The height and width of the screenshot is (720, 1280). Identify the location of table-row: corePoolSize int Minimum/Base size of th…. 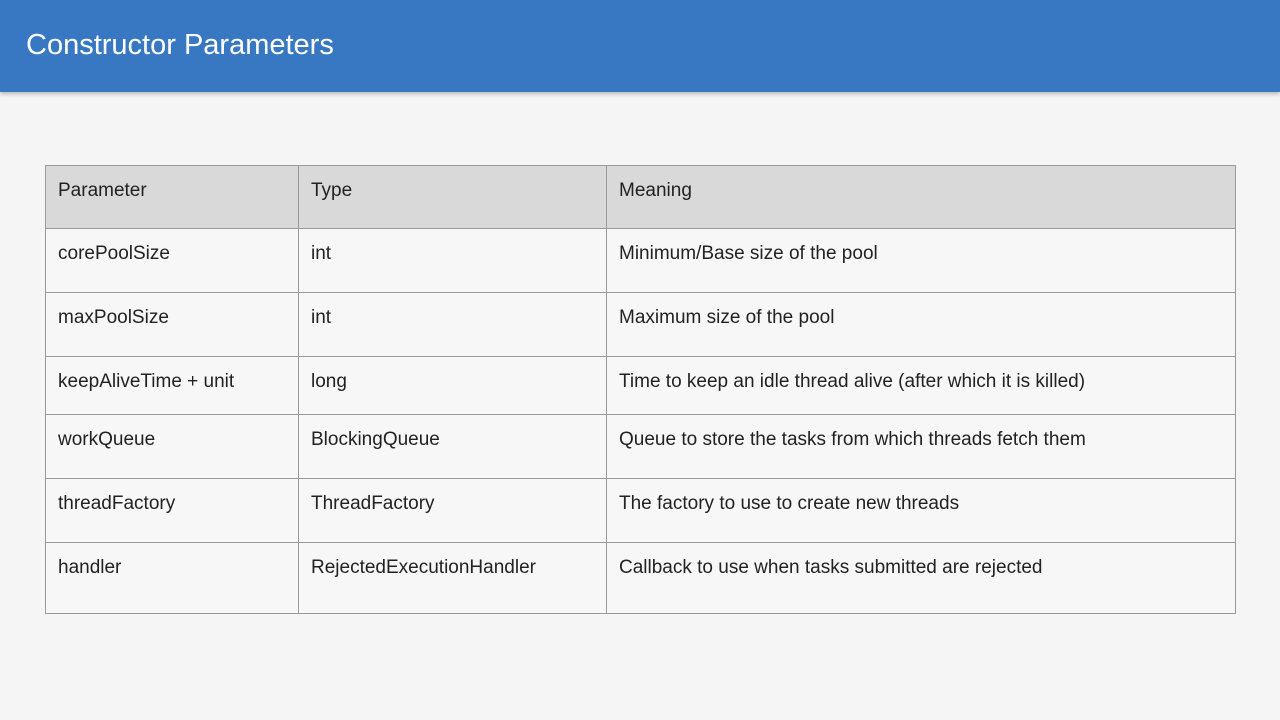
(640, 260).